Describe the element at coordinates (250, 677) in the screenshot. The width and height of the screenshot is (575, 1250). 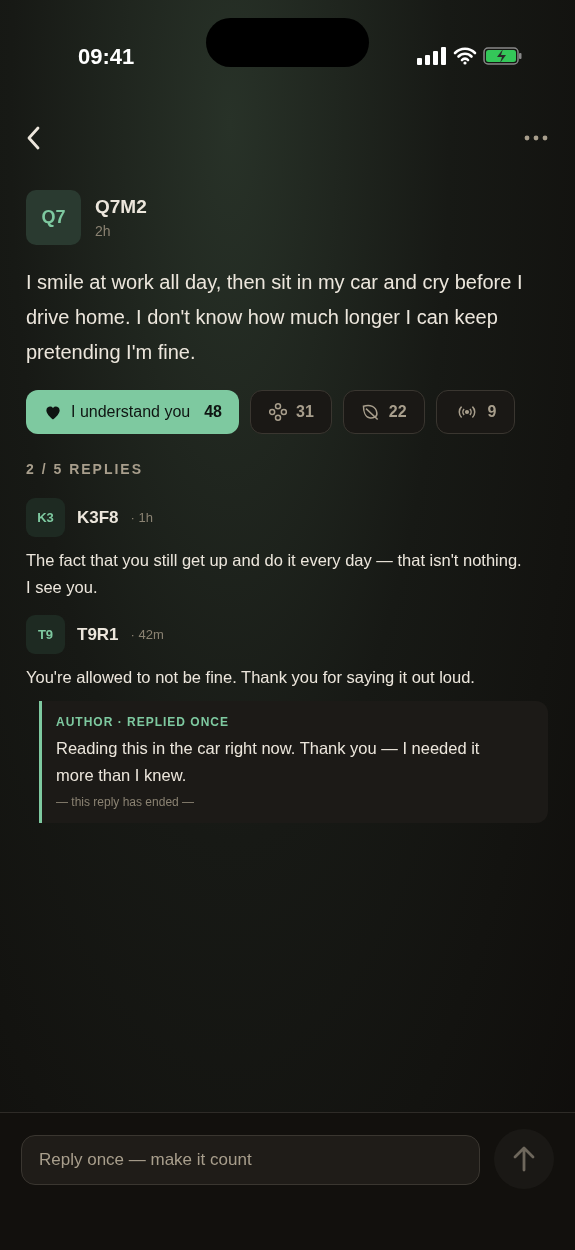
I see `reply-body: You're allowed to not be fine. Thank you for saying it out loud.` at that location.